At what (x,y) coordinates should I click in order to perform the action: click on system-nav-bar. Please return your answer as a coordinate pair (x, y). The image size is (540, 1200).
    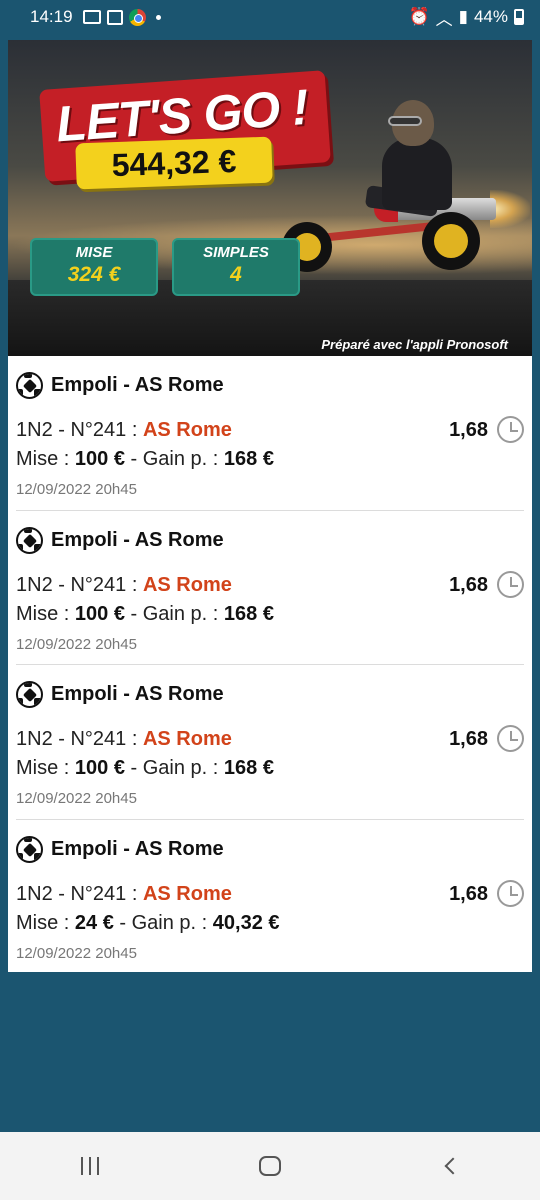
    Looking at the image, I should click on (270, 1166).